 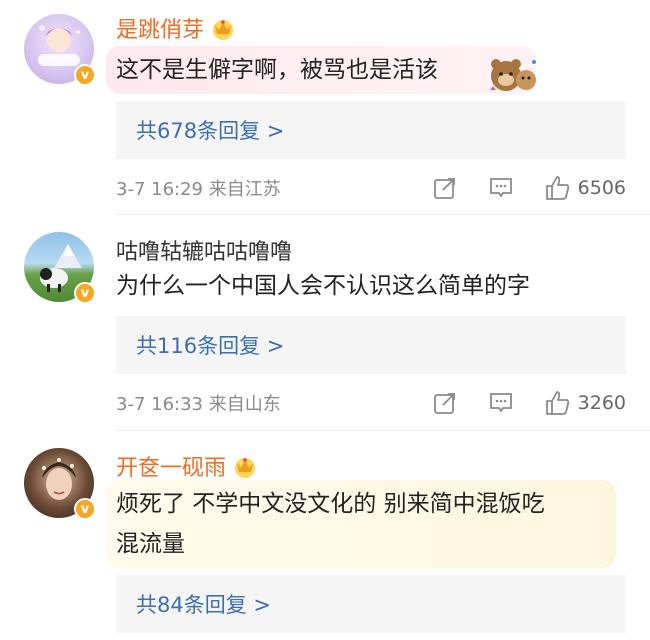 I want to click on like-button: 6506, so click(x=585, y=188).